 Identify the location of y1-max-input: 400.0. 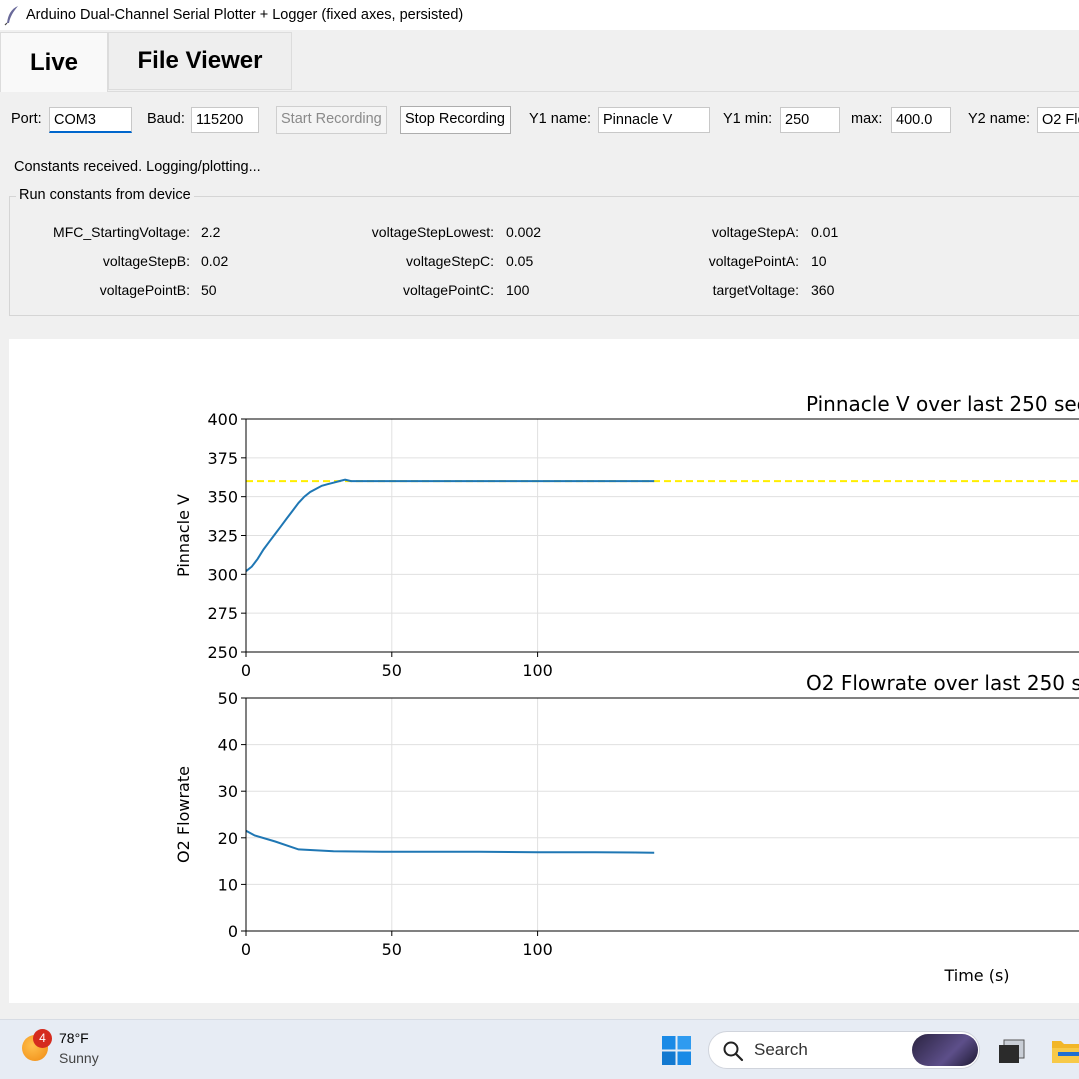
(921, 120).